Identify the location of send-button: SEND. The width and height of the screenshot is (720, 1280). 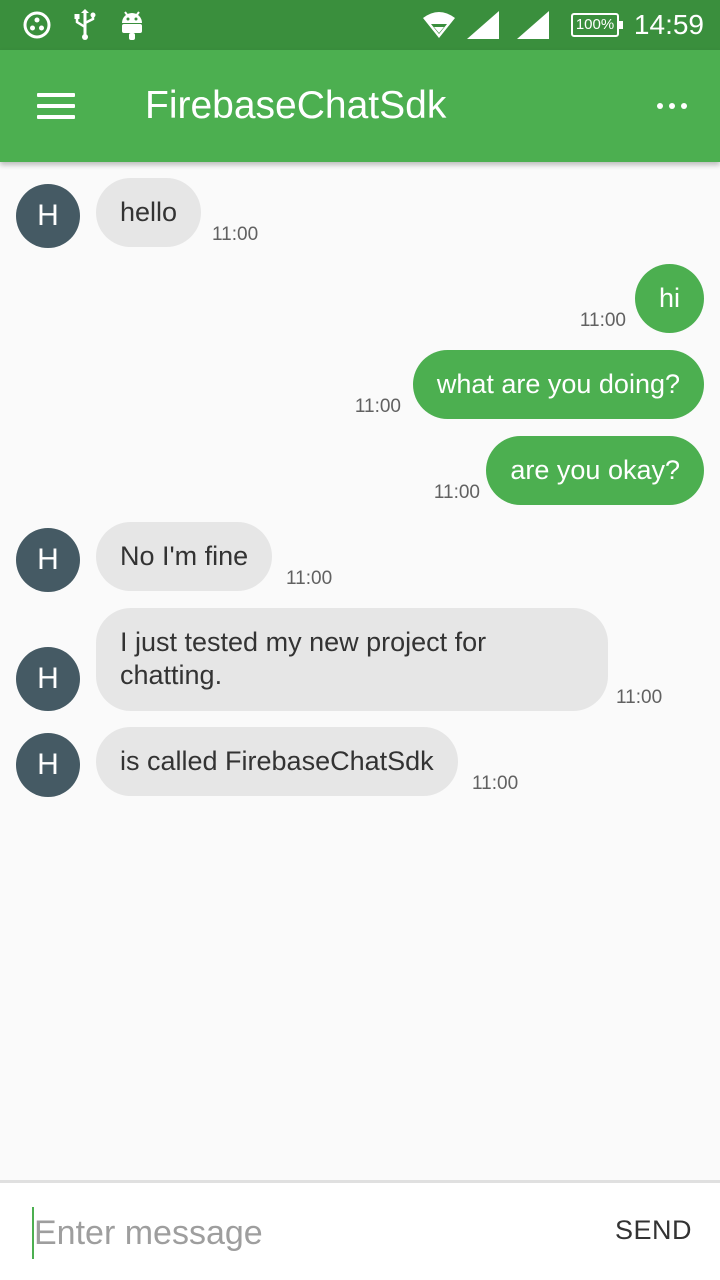
(653, 1230).